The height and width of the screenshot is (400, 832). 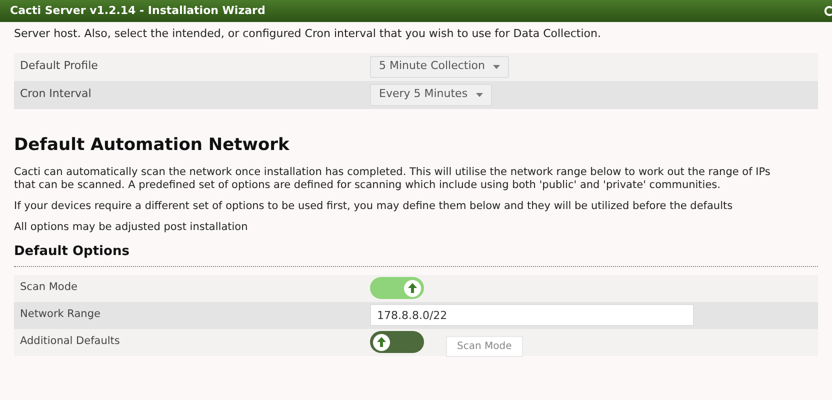 What do you see at coordinates (532, 315) in the screenshot?
I see `input-field: 178.8.8.0/22` at bounding box center [532, 315].